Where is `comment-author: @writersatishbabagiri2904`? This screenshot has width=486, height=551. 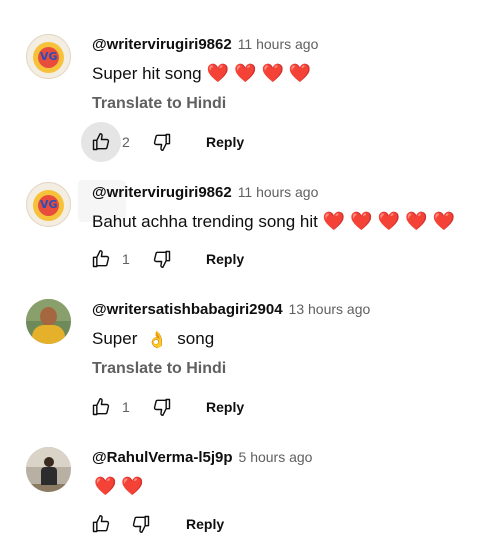 comment-author: @writersatishbabagiri2904 is located at coordinates (187, 309).